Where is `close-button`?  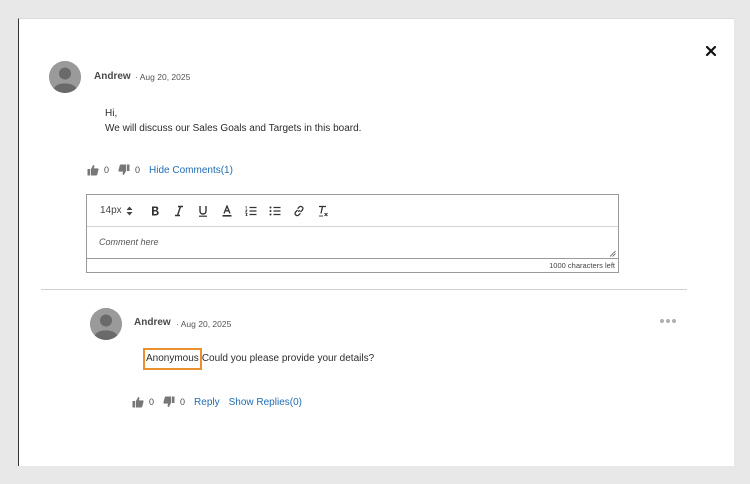
close-button is located at coordinates (711, 51).